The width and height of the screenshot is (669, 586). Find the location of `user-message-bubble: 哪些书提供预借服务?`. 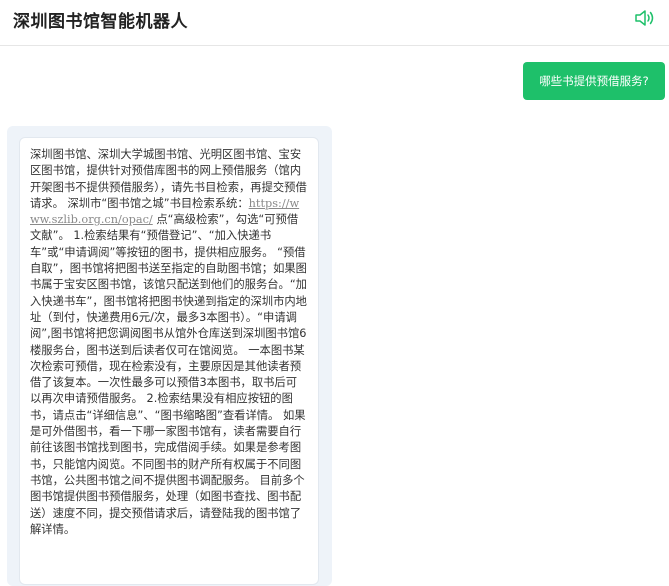

user-message-bubble: 哪些书提供预借服务? is located at coordinates (594, 81).